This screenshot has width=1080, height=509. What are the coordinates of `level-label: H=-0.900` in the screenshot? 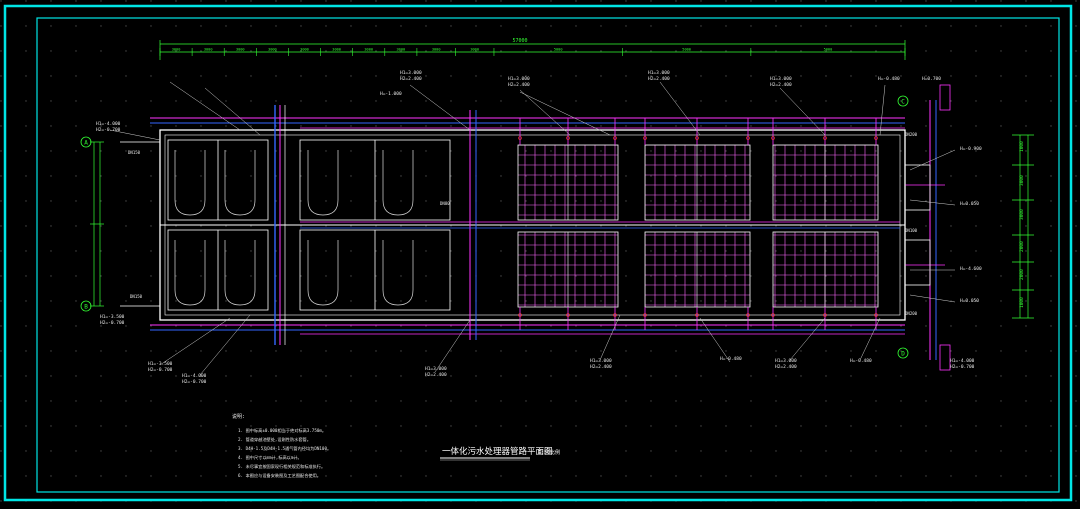 It's located at (971, 149).